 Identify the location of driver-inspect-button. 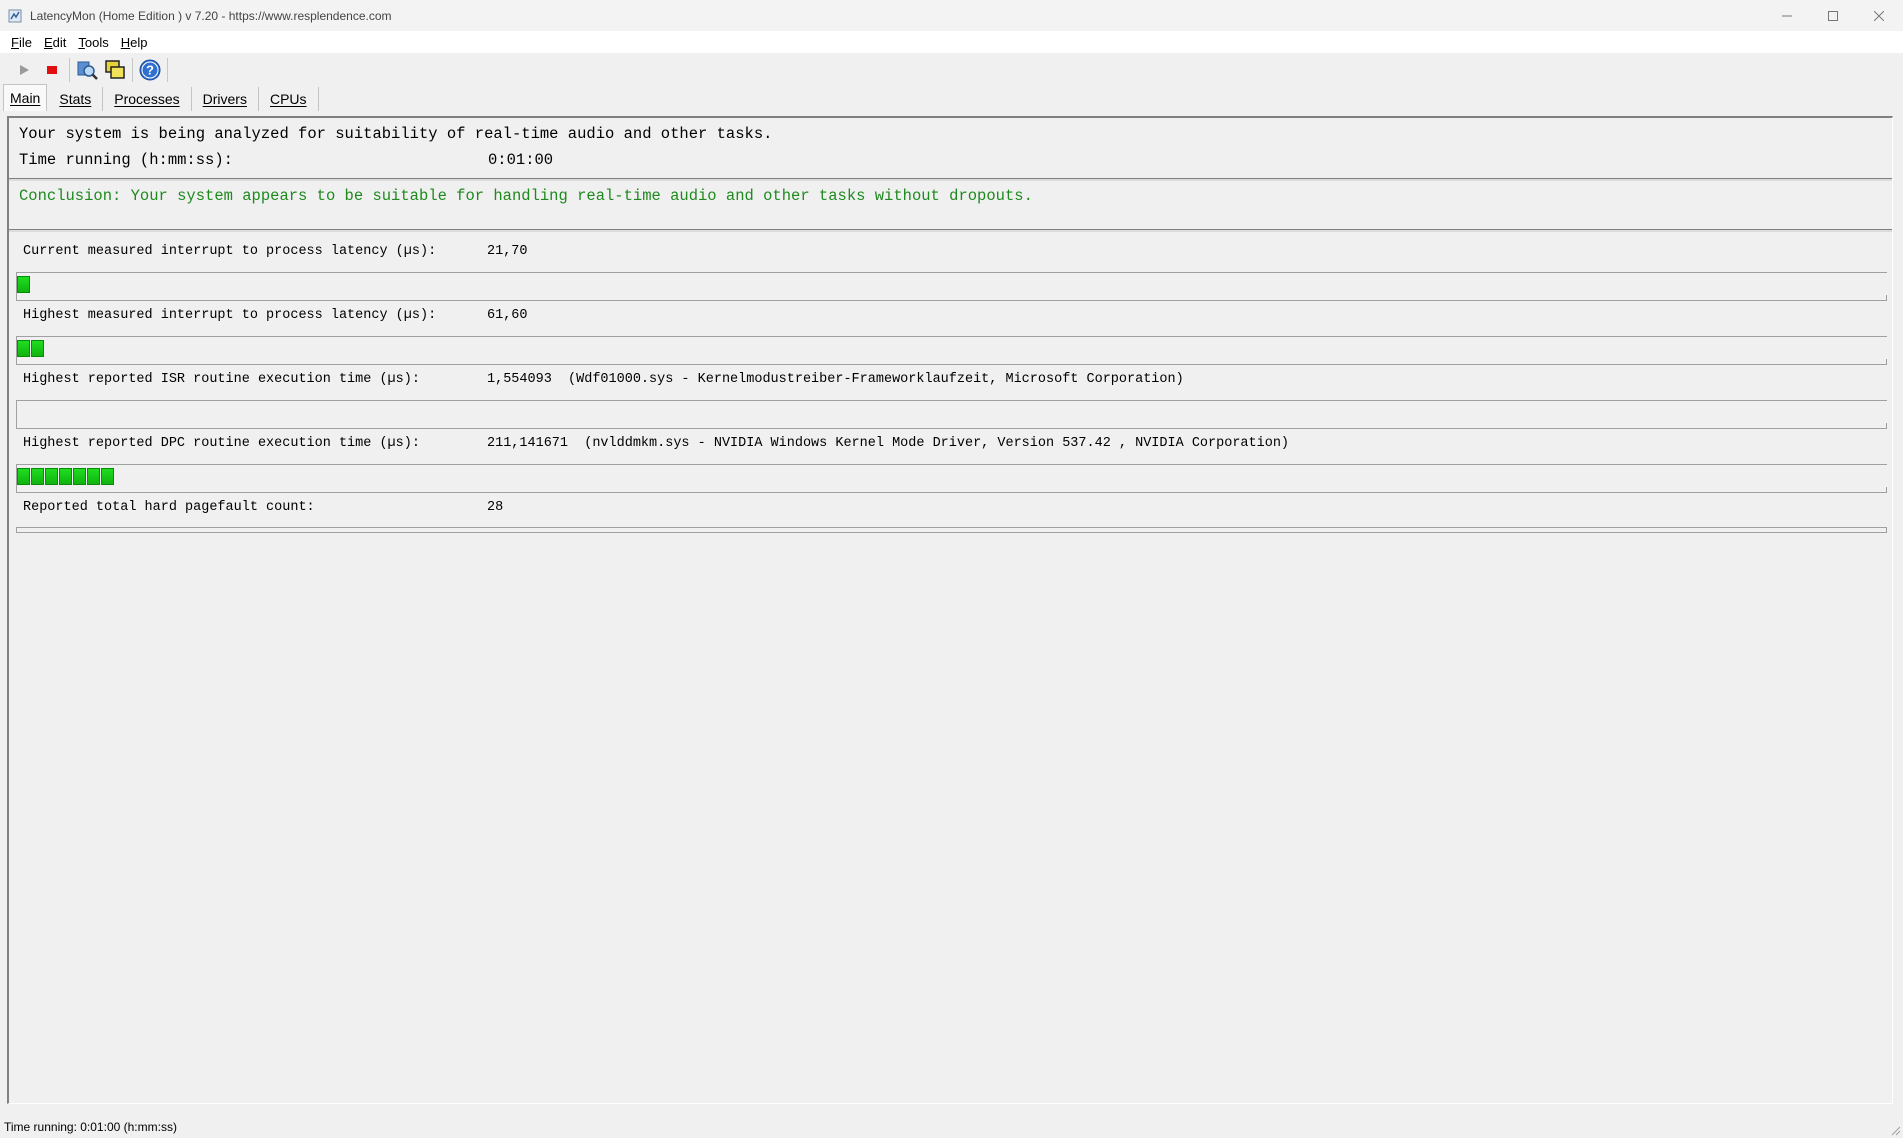
(87, 70).